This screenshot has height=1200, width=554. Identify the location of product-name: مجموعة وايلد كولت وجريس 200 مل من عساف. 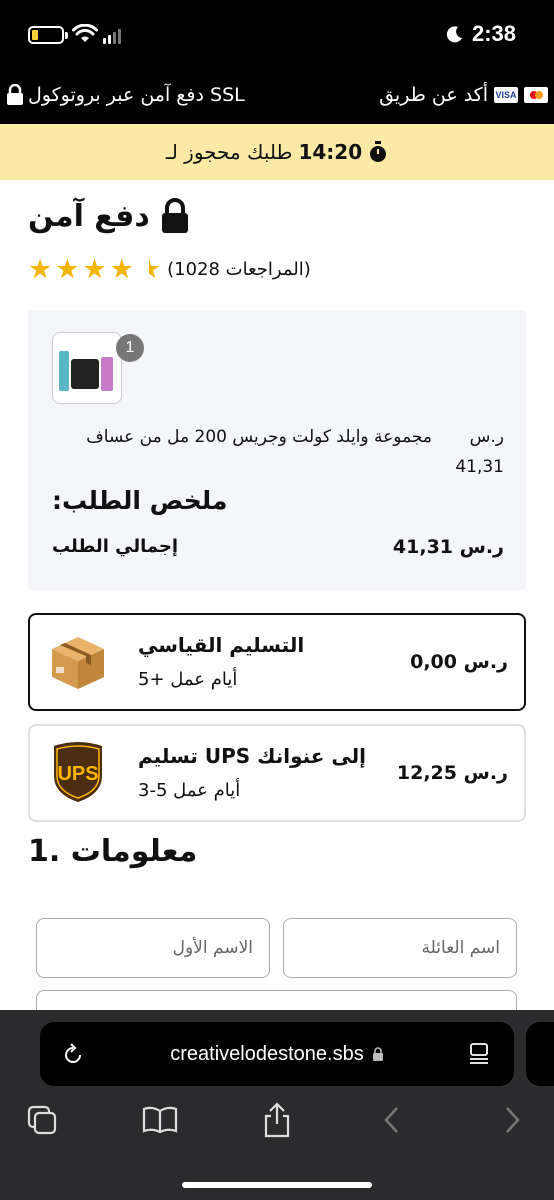
(259, 437).